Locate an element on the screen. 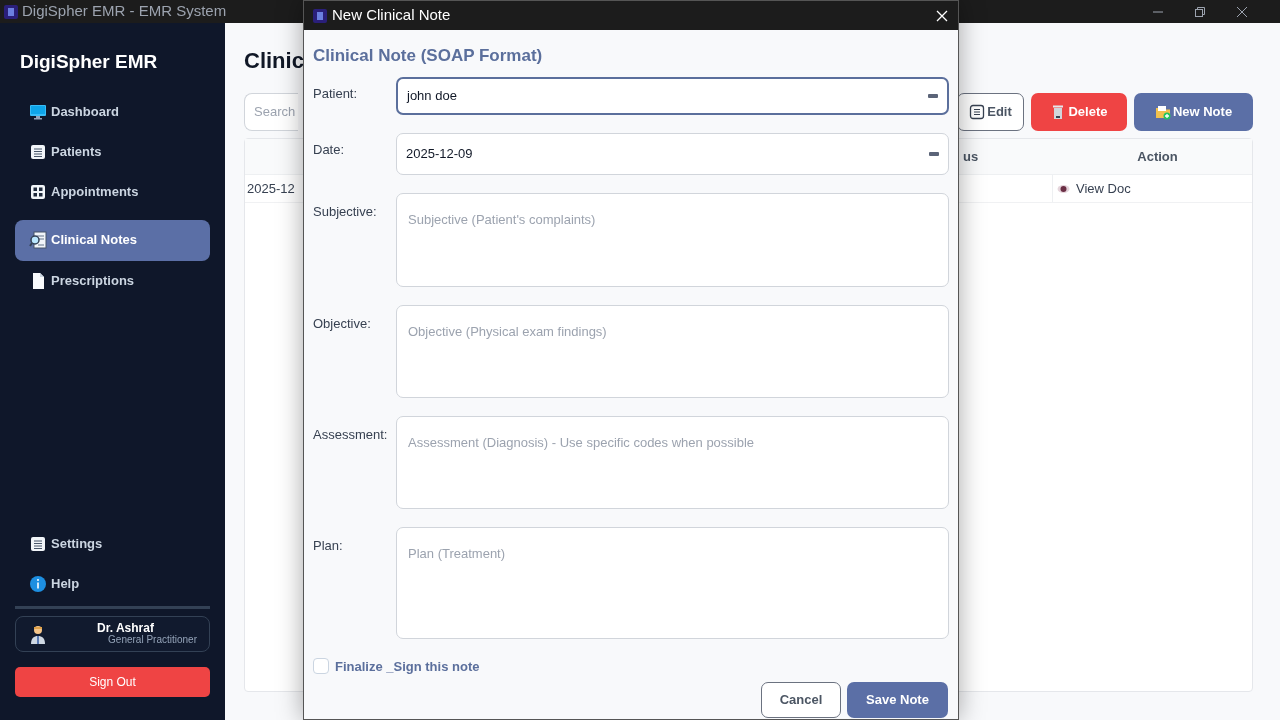  sidebar-item: Dashboard is located at coordinates (112, 111).